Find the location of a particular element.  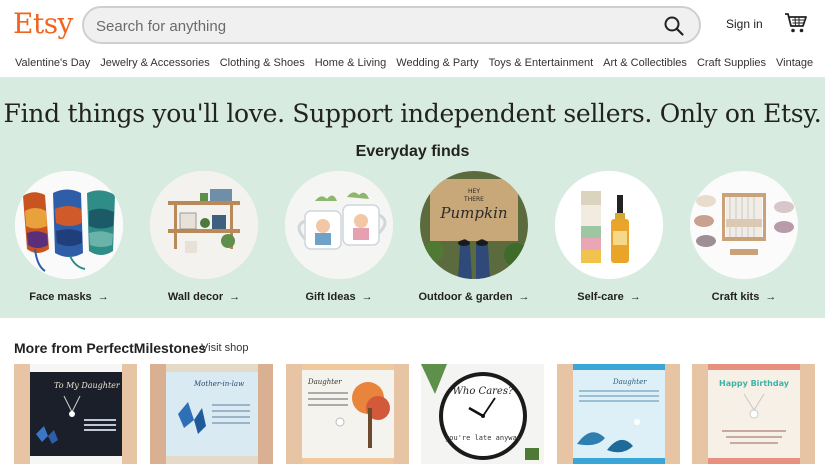

wall-decor-image is located at coordinates (204, 225).